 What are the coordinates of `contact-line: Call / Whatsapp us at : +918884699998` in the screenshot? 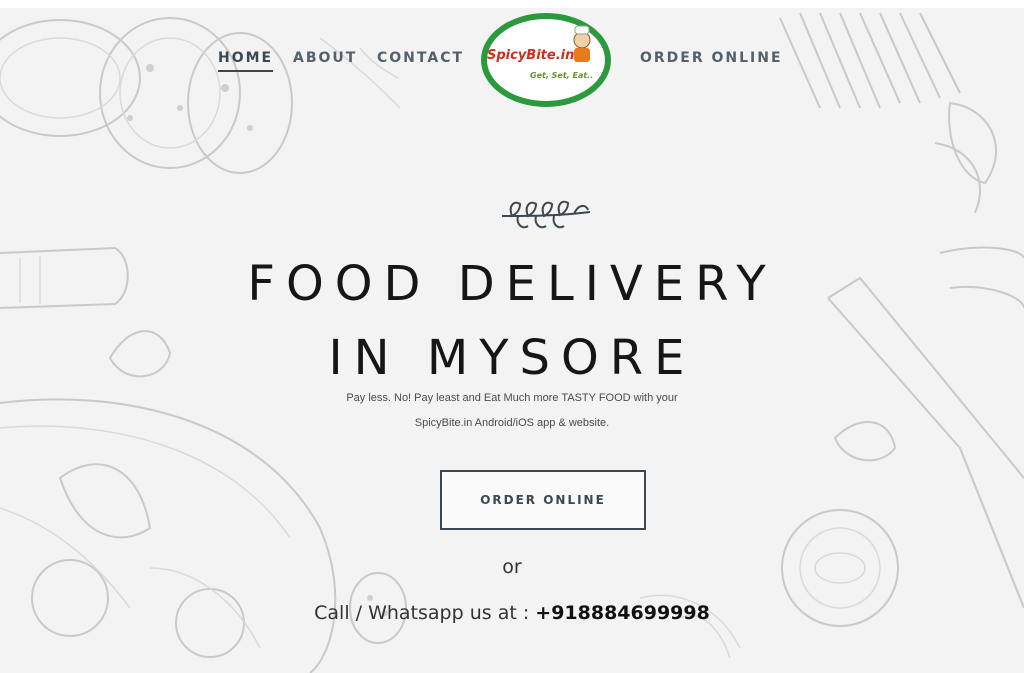 It's located at (512, 613).